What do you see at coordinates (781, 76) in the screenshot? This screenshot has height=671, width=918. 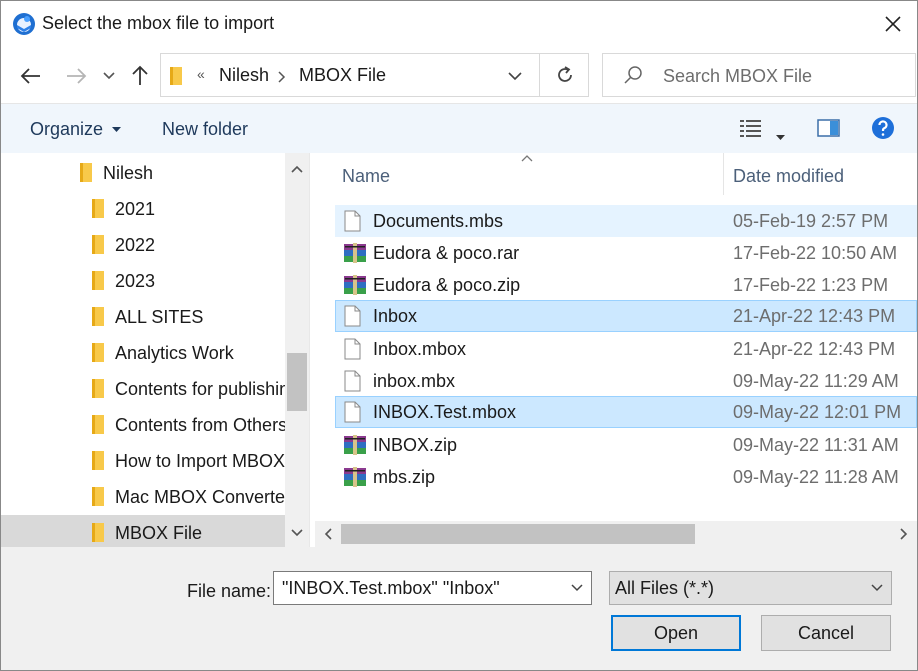 I see `search-input` at bounding box center [781, 76].